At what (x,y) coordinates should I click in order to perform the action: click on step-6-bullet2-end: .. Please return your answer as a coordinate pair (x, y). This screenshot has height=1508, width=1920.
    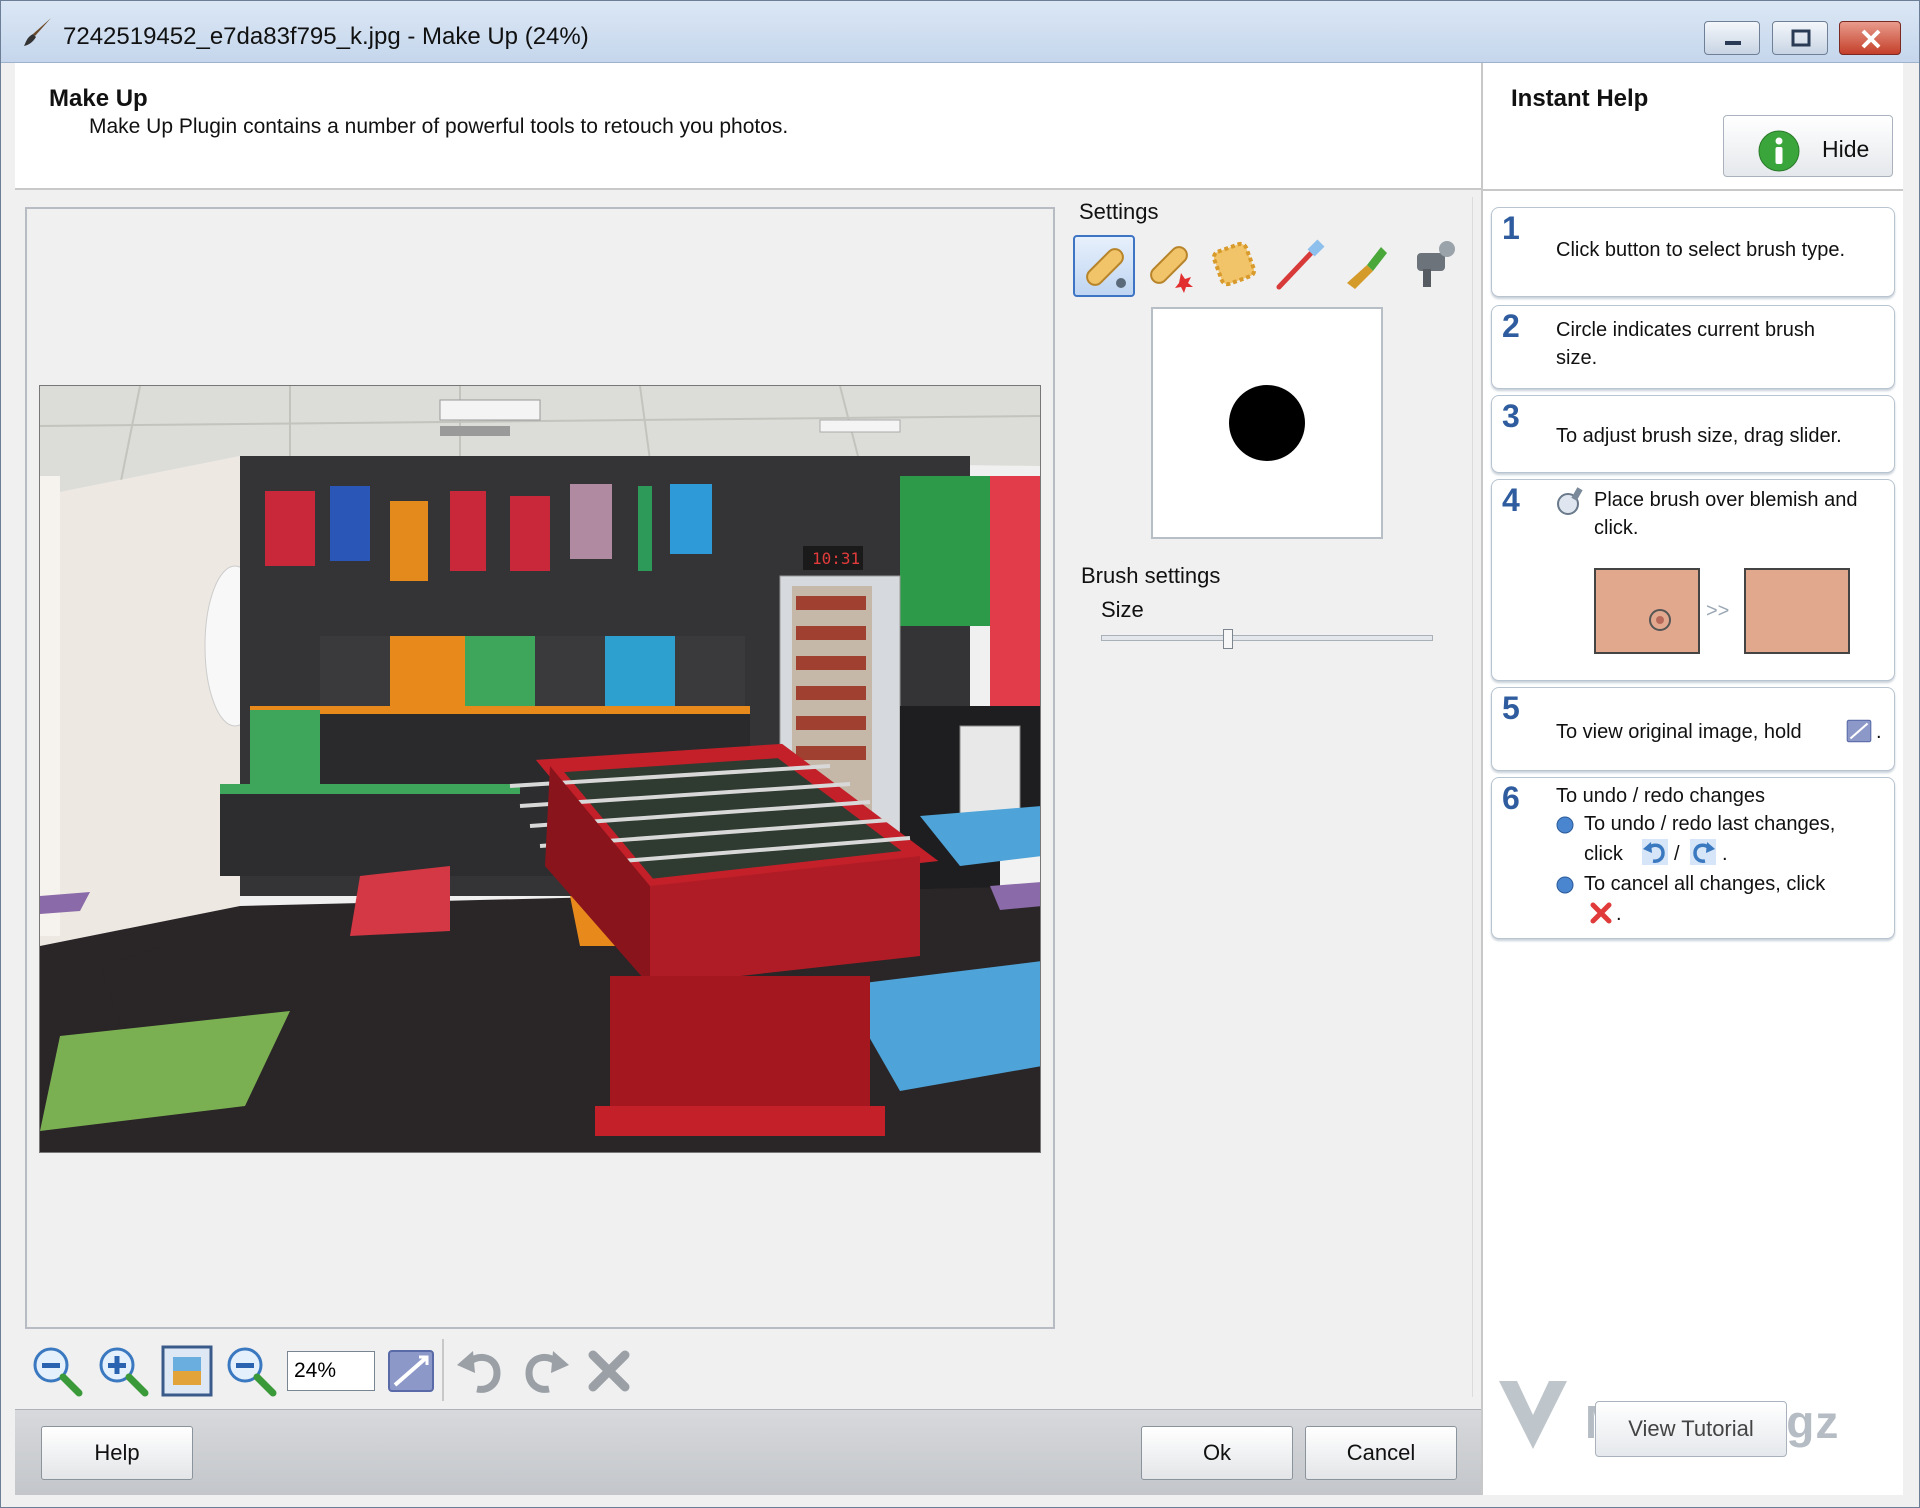
    Looking at the image, I should click on (1619, 914).